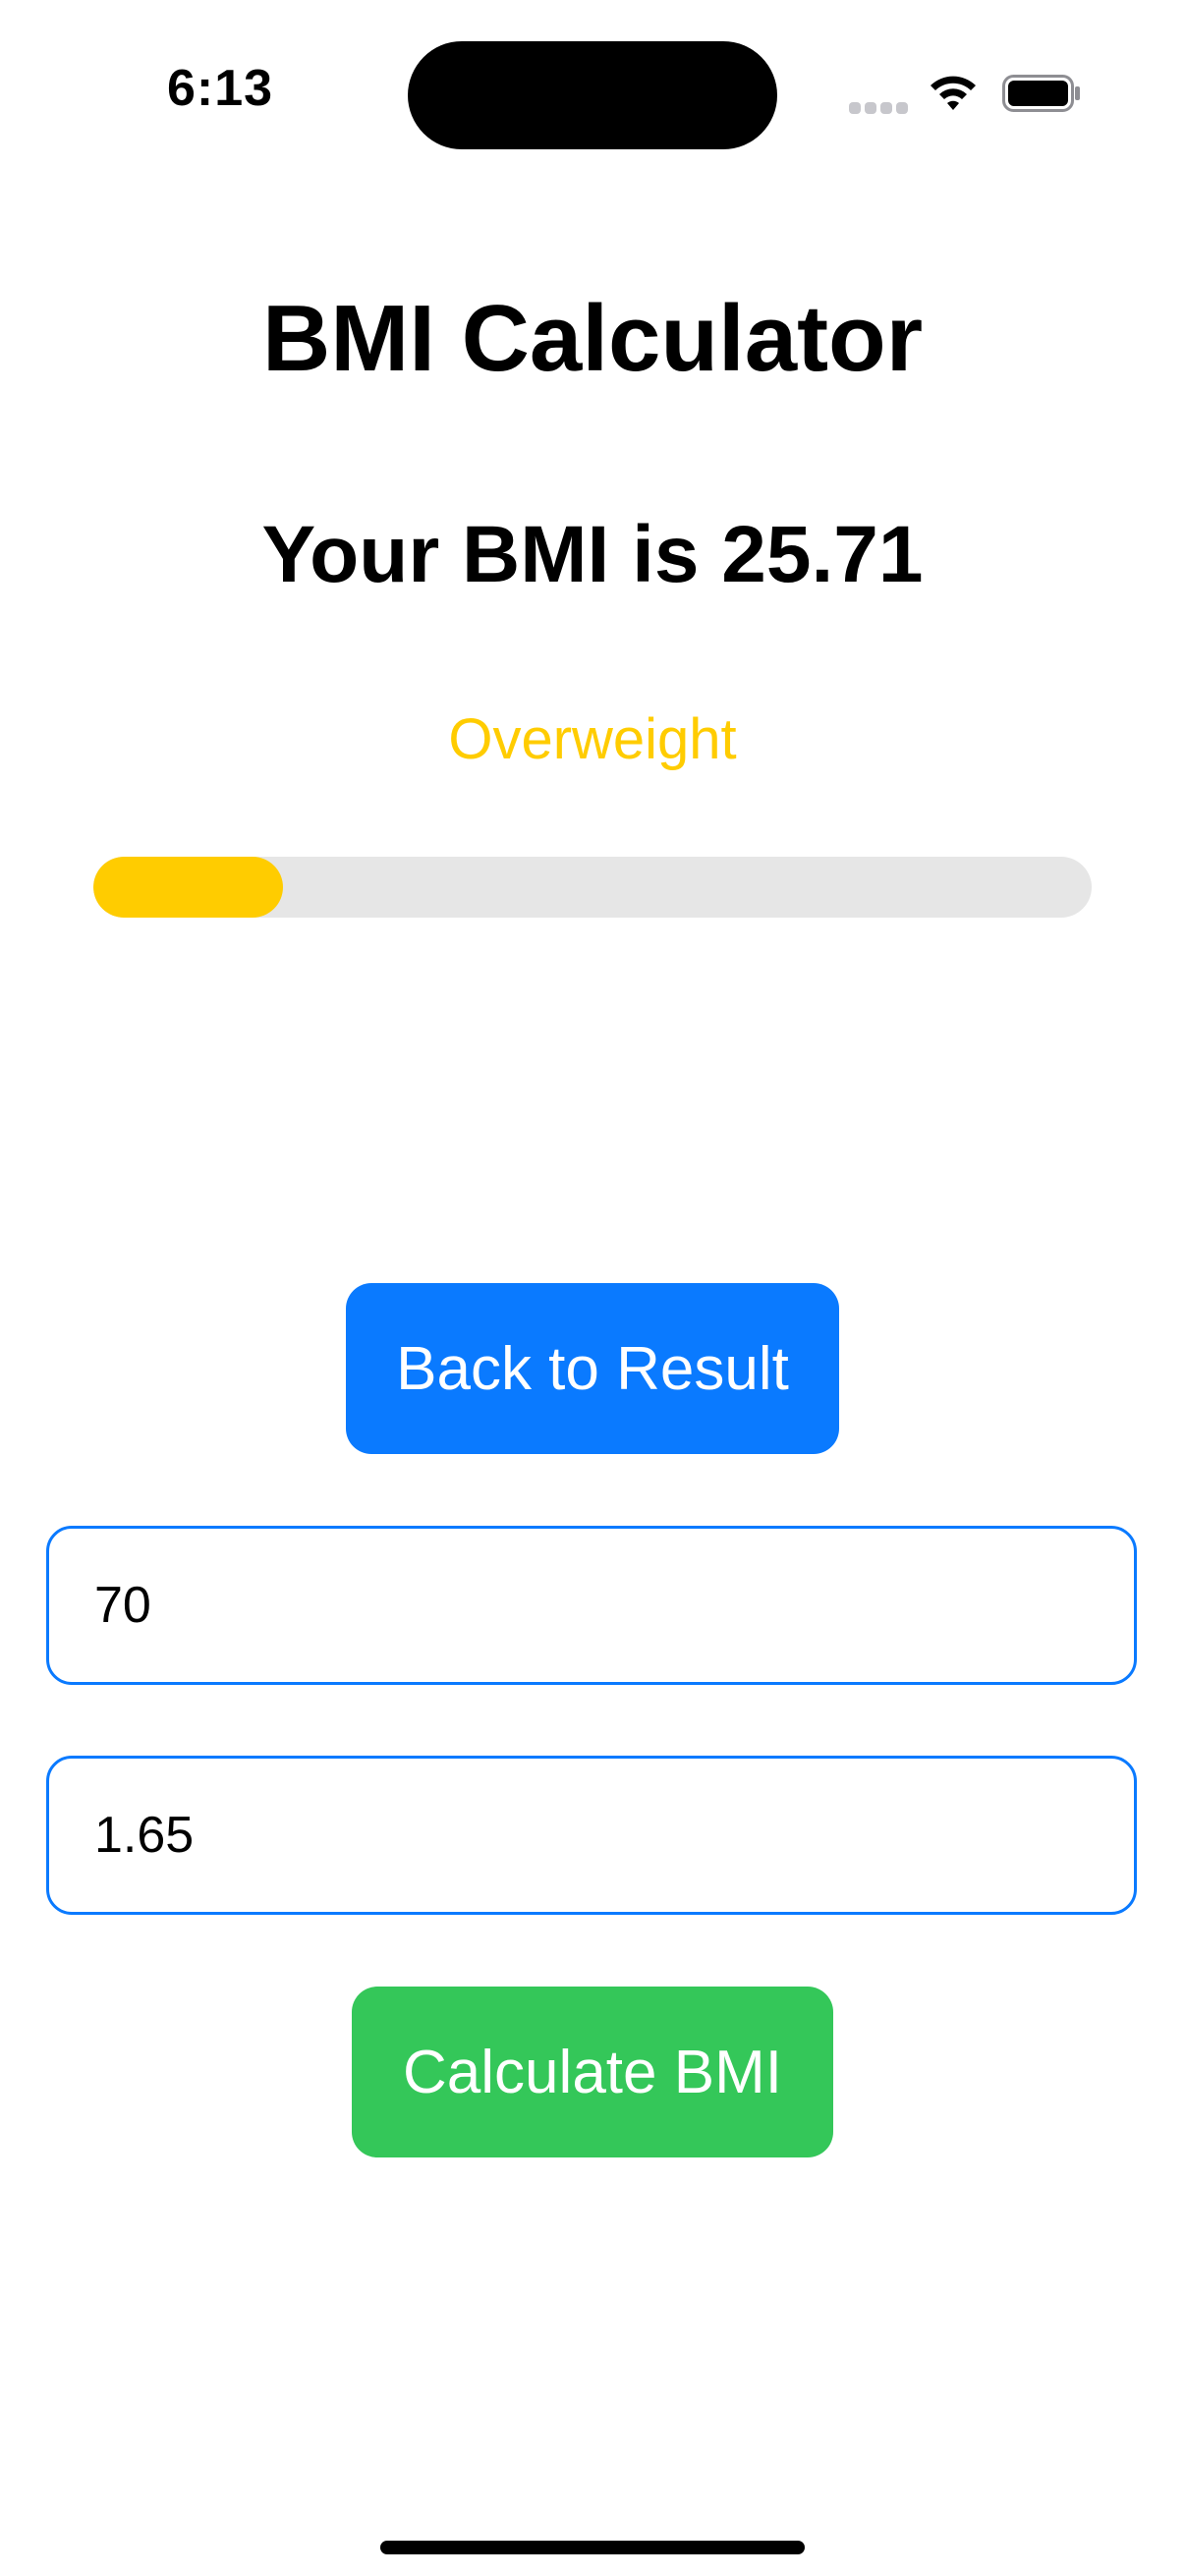 Image resolution: width=1185 pixels, height=2576 pixels. Describe the element at coordinates (592, 1605) in the screenshot. I see `weight-input: 70` at that location.